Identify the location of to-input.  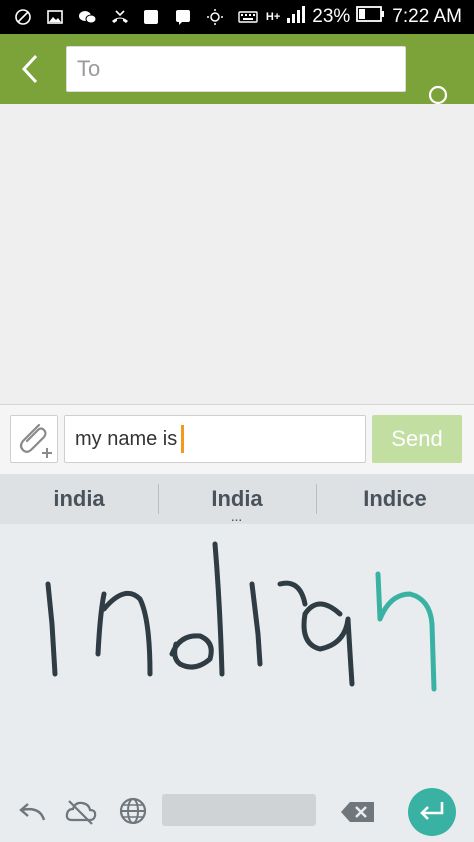
(236, 69).